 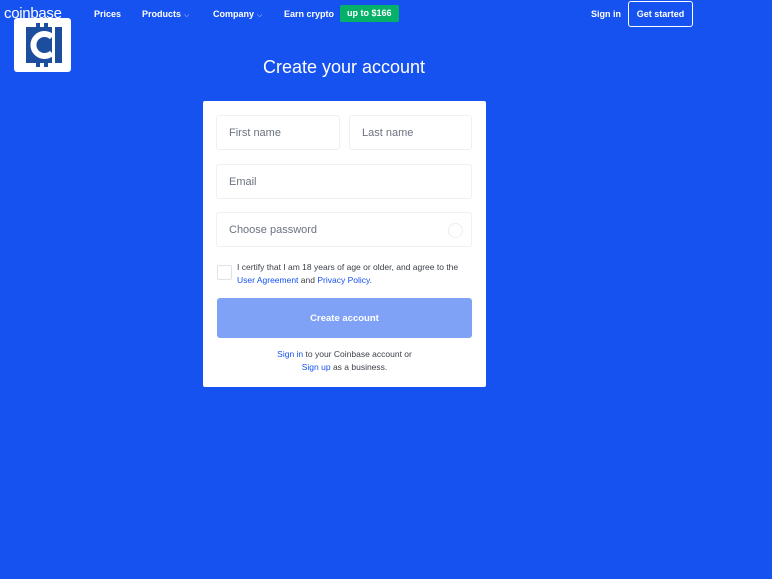 What do you see at coordinates (344, 67) in the screenshot?
I see `page-title: Create your account` at bounding box center [344, 67].